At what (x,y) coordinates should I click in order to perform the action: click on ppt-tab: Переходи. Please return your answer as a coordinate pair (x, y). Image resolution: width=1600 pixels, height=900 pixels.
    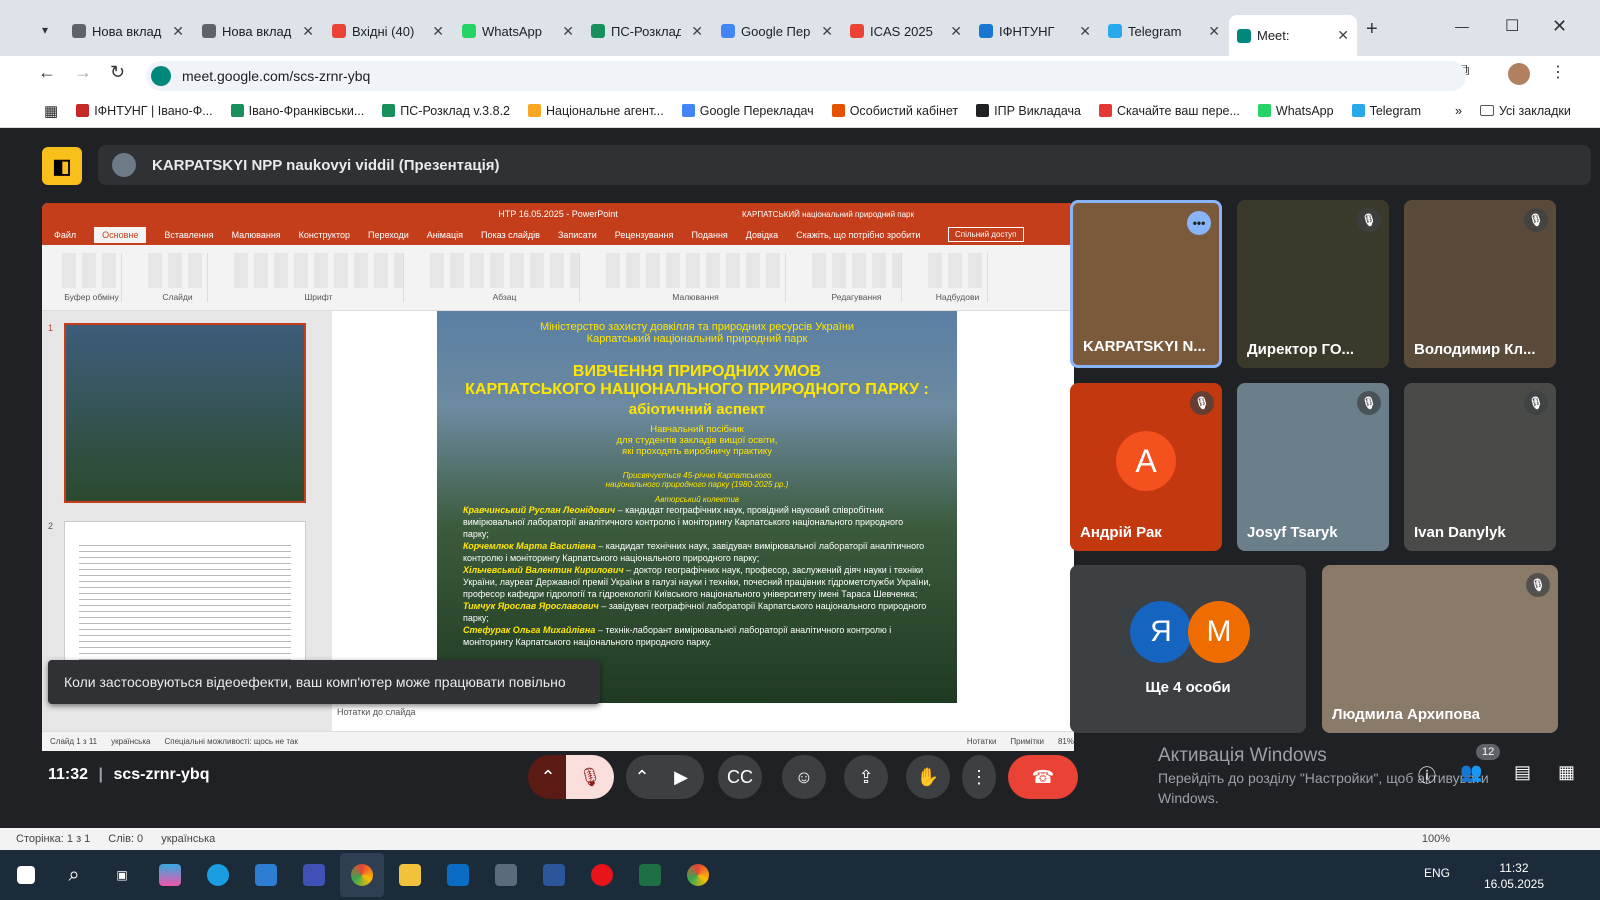
    Looking at the image, I should click on (388, 235).